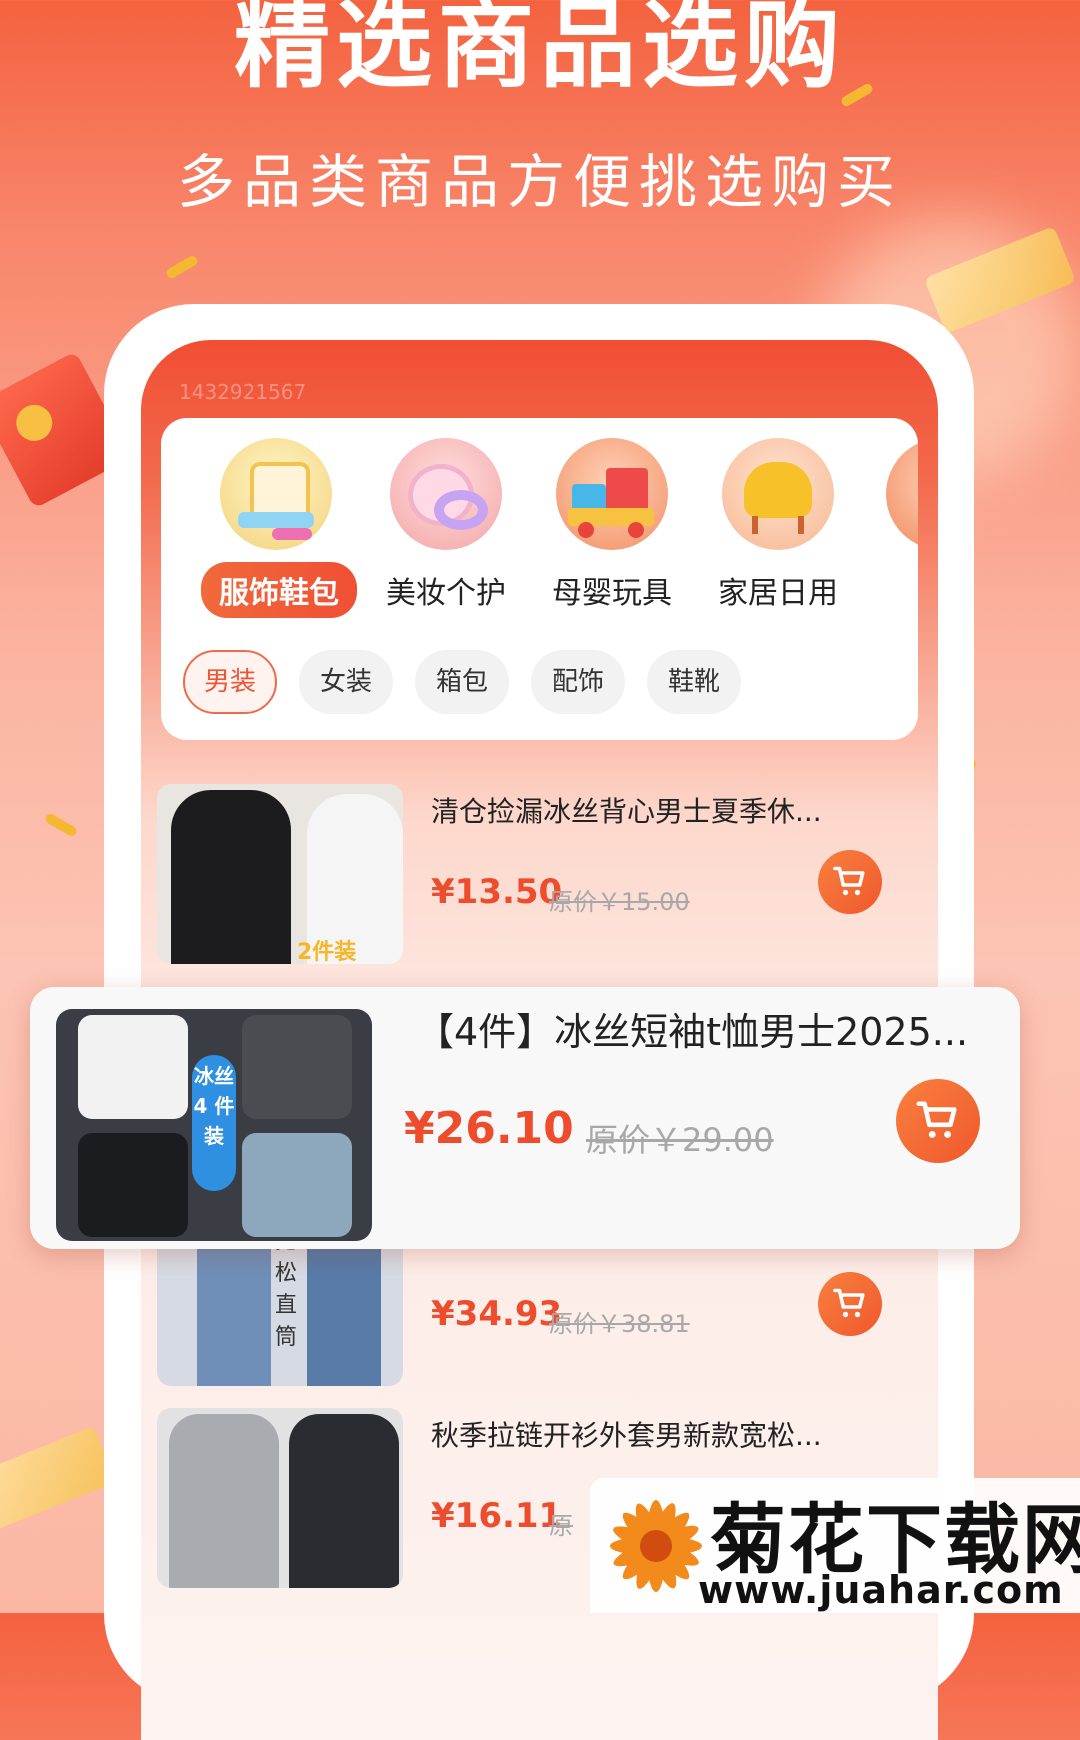  I want to click on product-original-price: 原价￥29.00, so click(680, 1140).